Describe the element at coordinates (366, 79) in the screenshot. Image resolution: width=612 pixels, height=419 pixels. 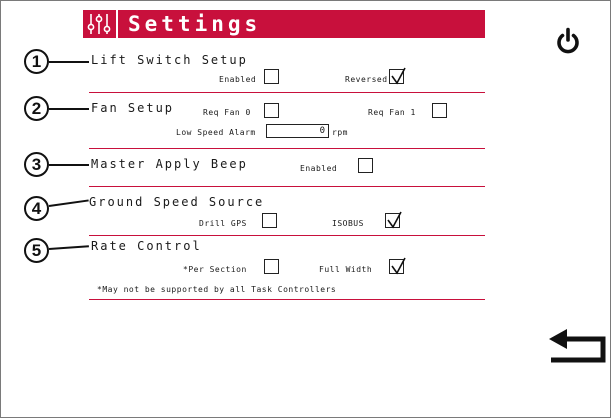
I see `lift-reversed-label: Reversed` at that location.